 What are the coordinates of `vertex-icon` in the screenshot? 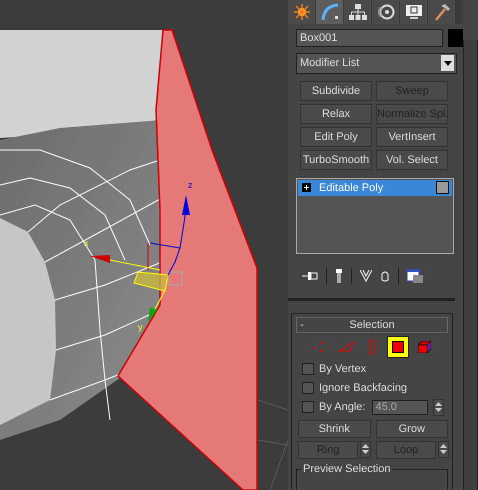 It's located at (320, 346).